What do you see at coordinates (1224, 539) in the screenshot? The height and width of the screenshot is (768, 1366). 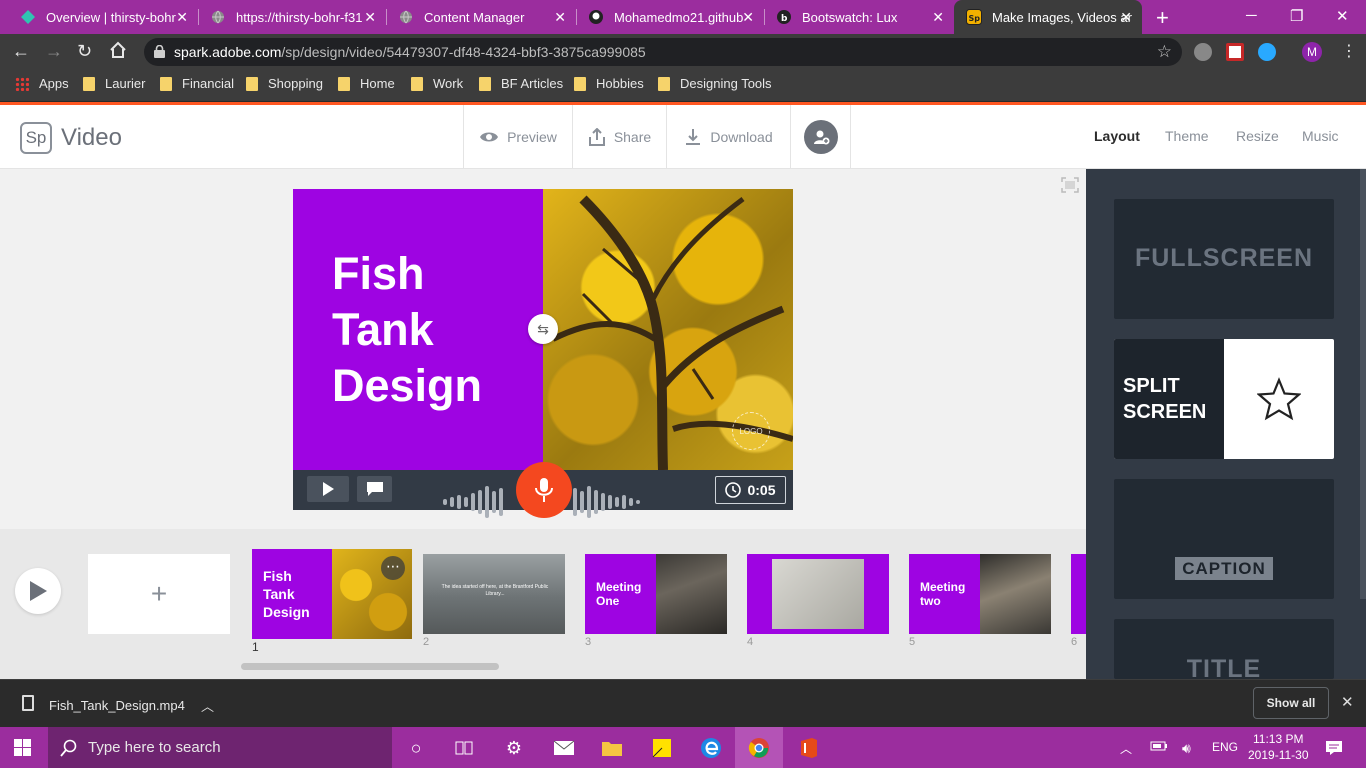 I see `layout-caption: CAPTION` at bounding box center [1224, 539].